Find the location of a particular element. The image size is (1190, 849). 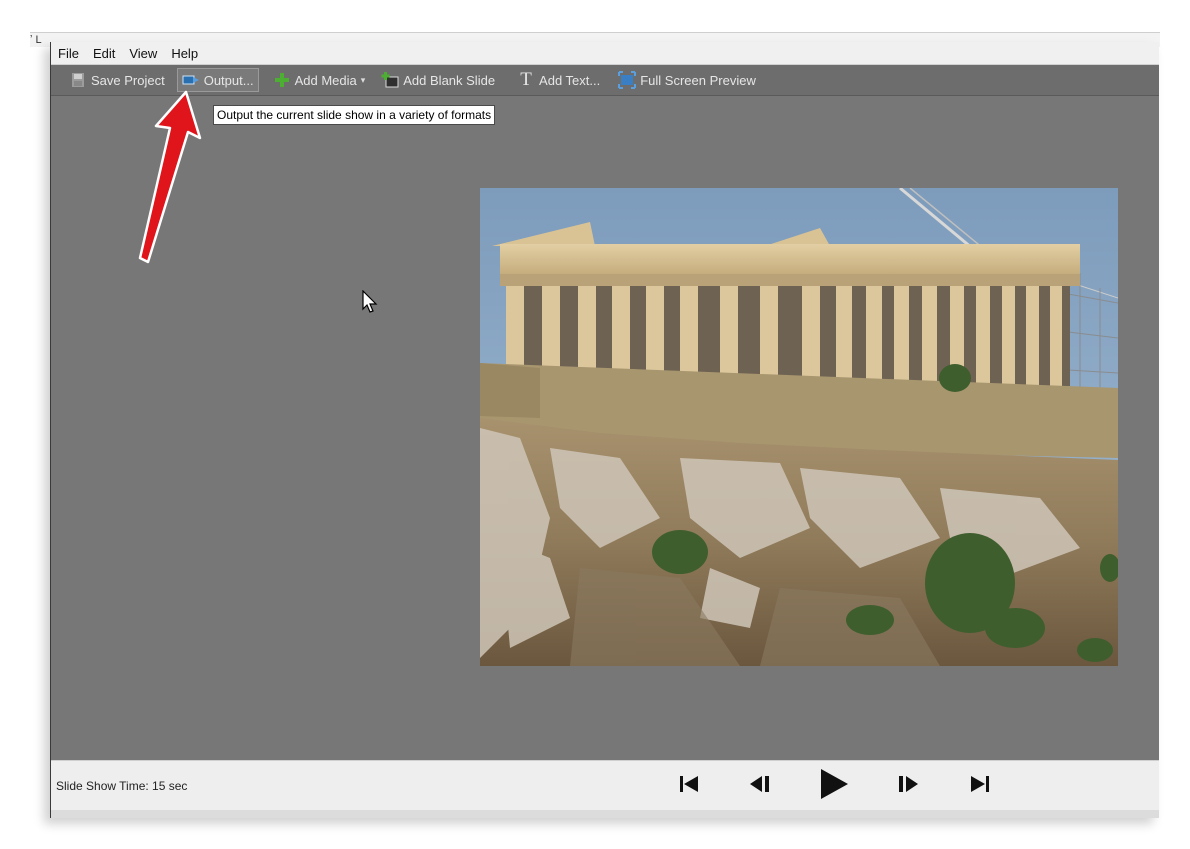

add-media-button: Add Media ▾ is located at coordinates (319, 80).